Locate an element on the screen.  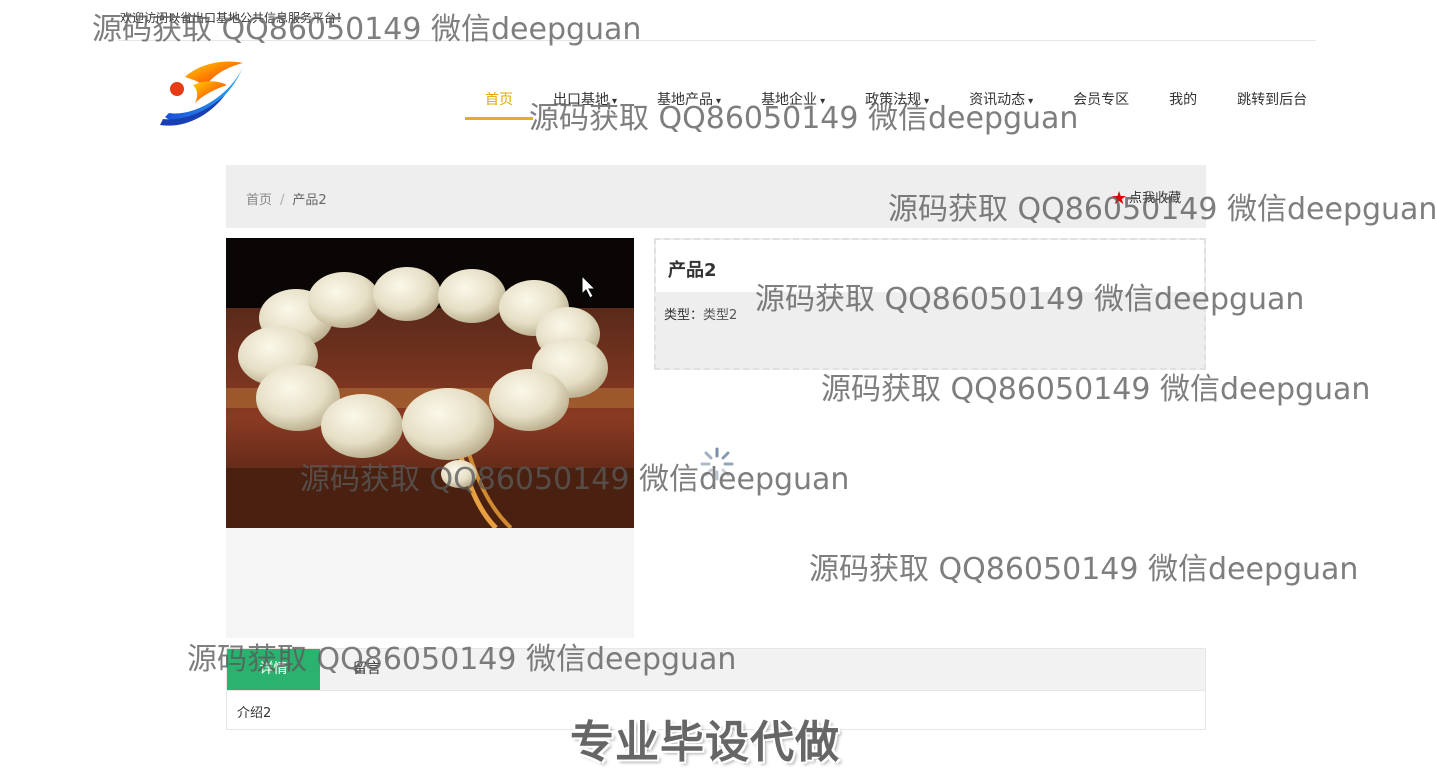
nav-item-policies: 政策法规 ▾ is located at coordinates (897, 100).